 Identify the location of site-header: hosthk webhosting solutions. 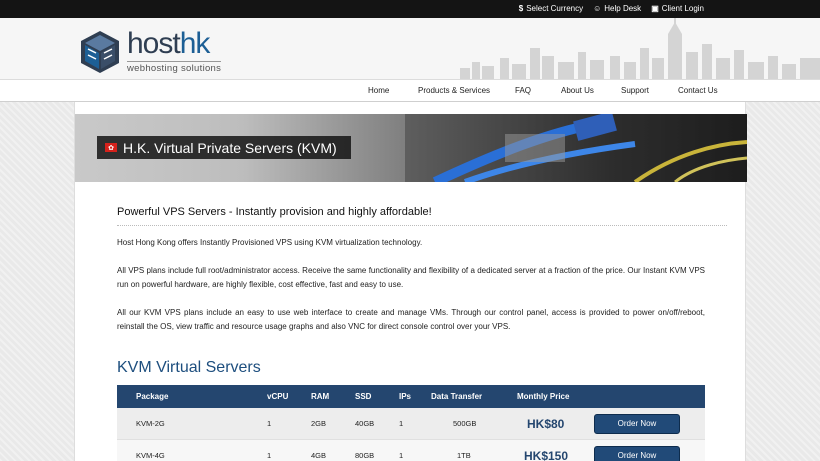
(410, 49).